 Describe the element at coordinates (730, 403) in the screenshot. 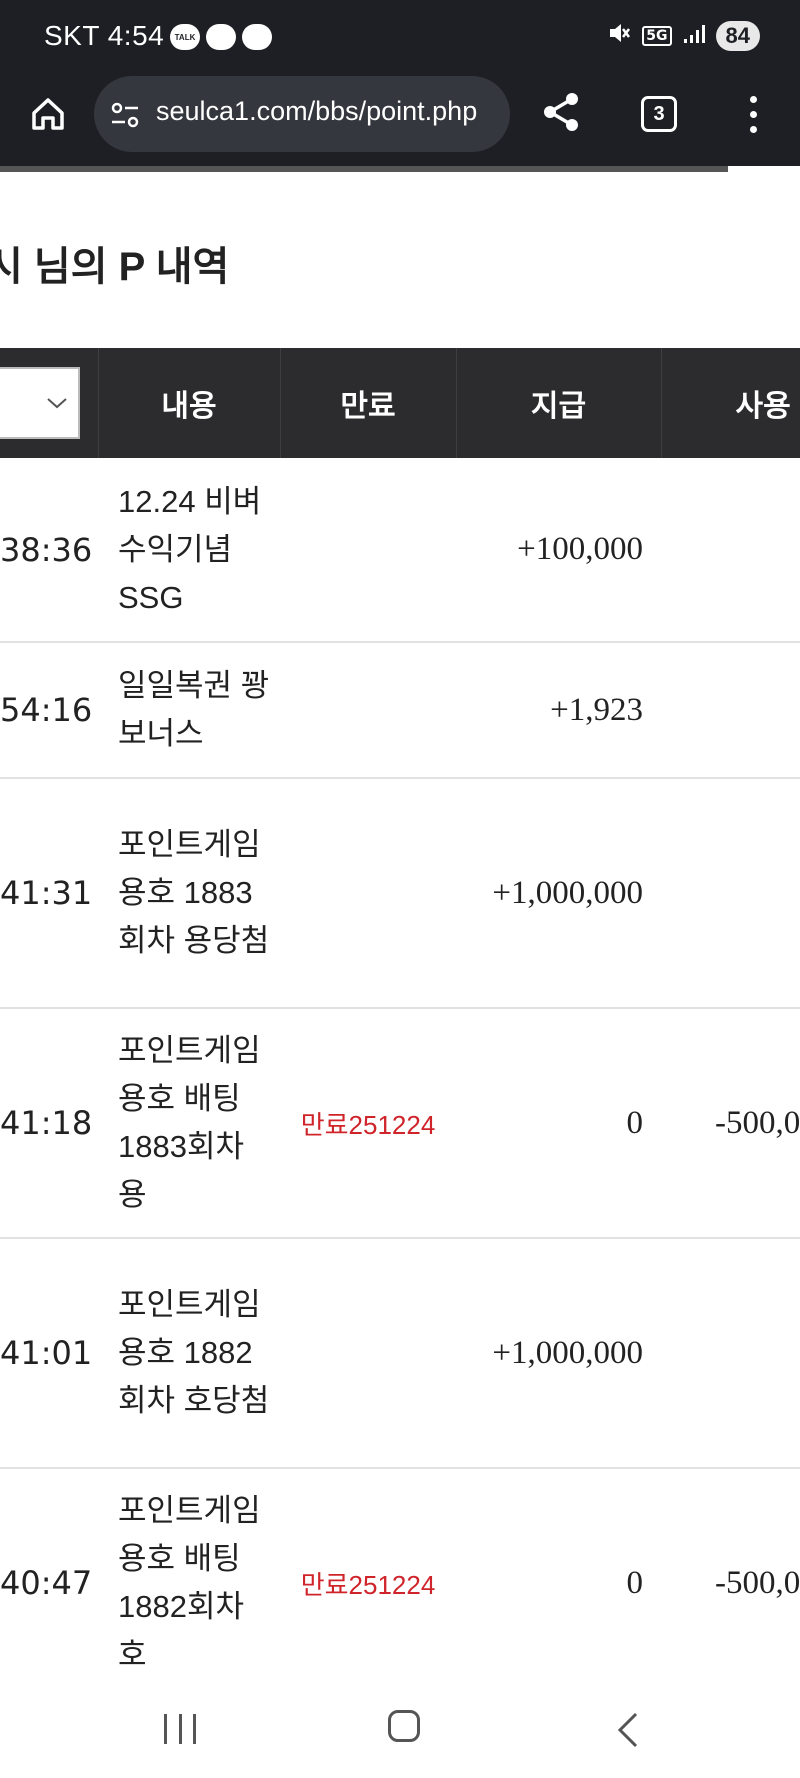

I see `header-used: 사용` at that location.